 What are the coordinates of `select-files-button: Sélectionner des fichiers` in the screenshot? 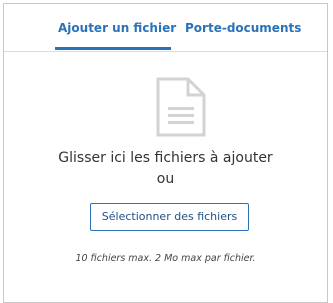 It's located at (169, 217).